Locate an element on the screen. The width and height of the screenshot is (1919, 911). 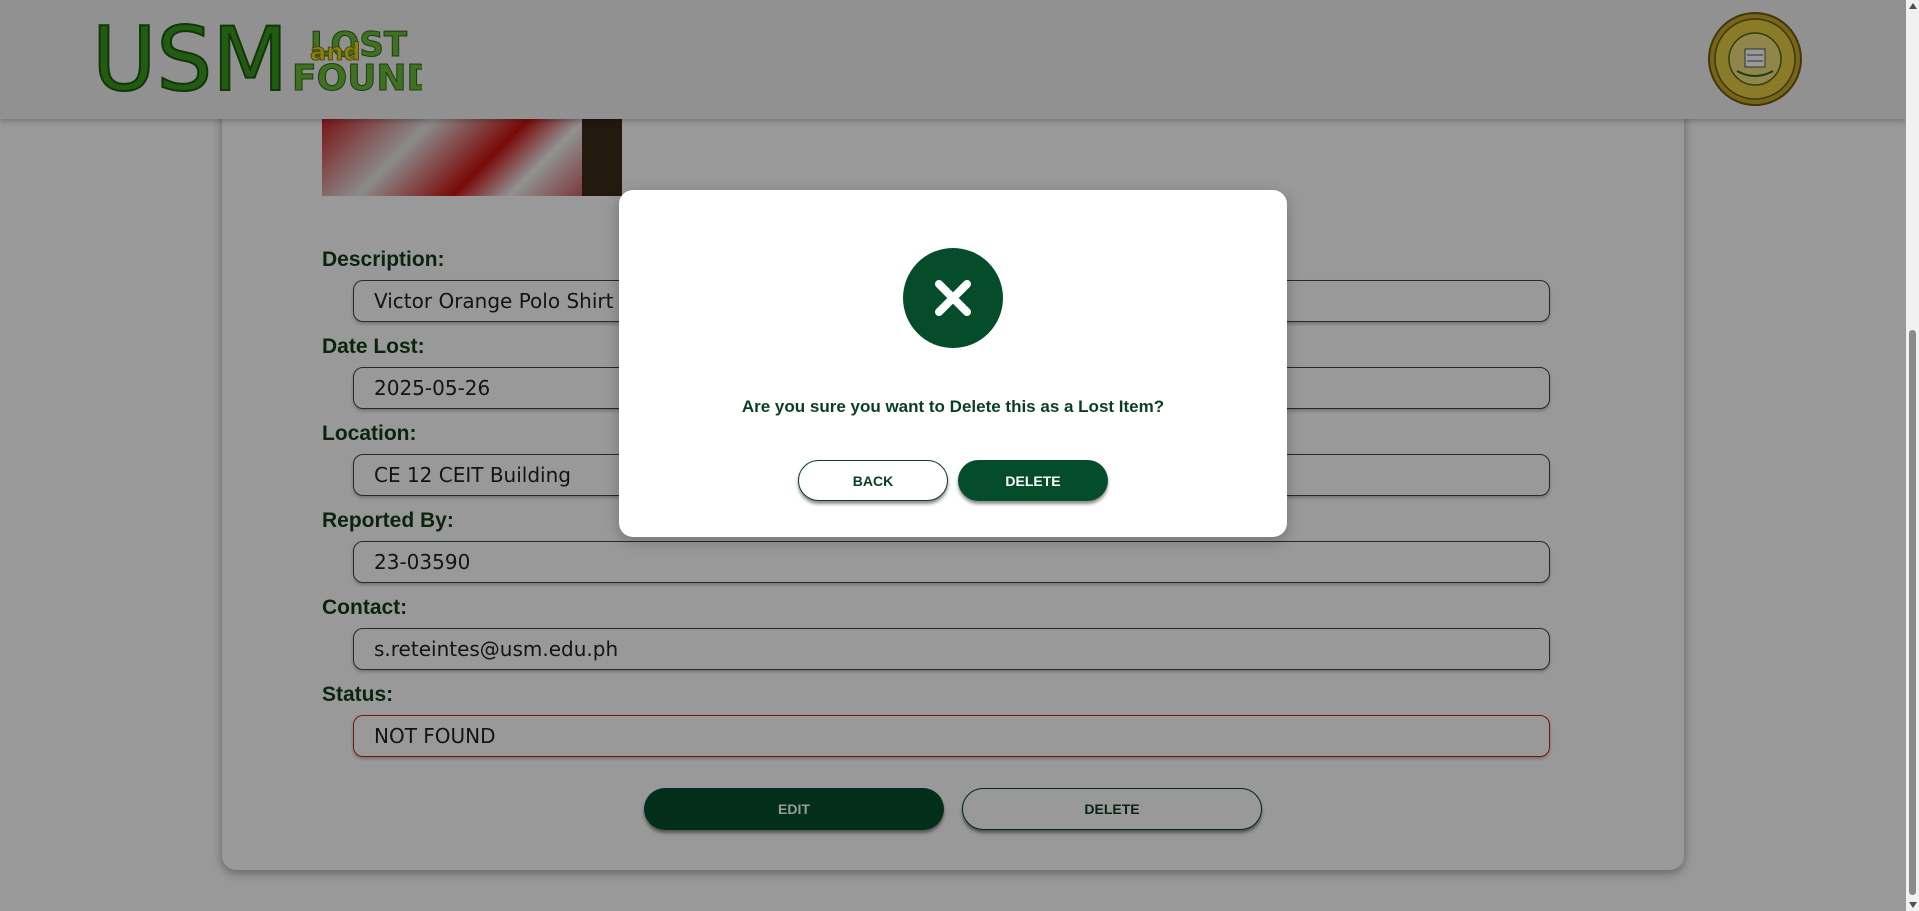
scroll-down-icon is located at coordinates (1913, 905).